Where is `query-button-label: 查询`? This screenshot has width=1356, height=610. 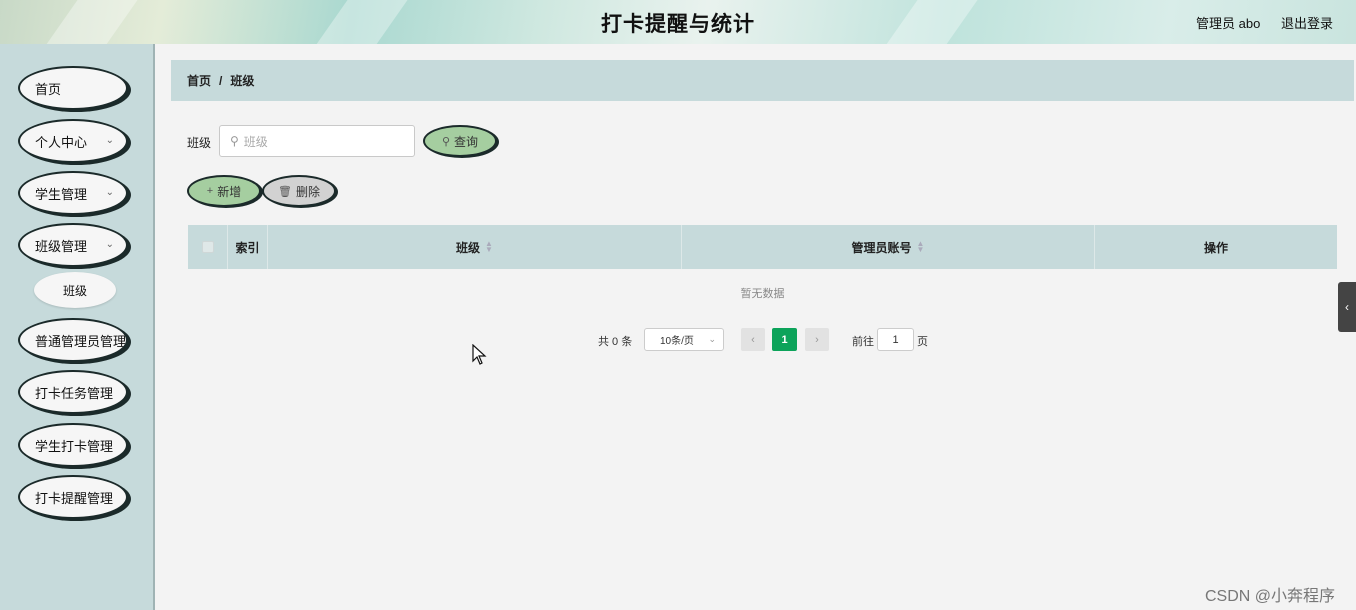
query-button-label: 查询 is located at coordinates (466, 141).